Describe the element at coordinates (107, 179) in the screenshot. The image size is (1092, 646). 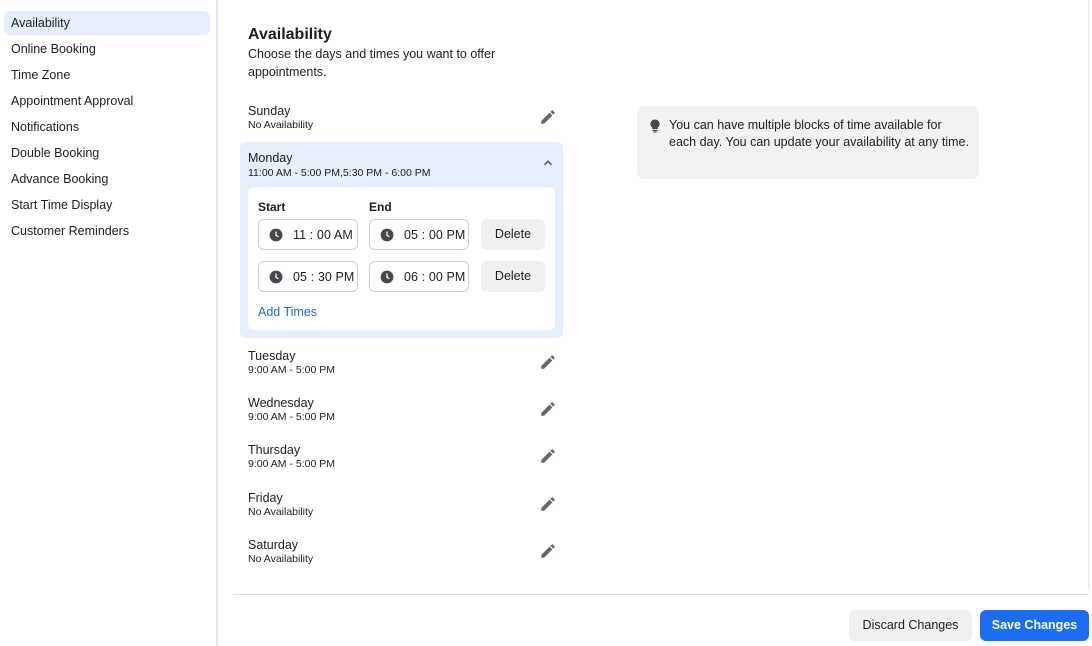
I see `sidebar-item-advance-booking: Advance Booking` at that location.